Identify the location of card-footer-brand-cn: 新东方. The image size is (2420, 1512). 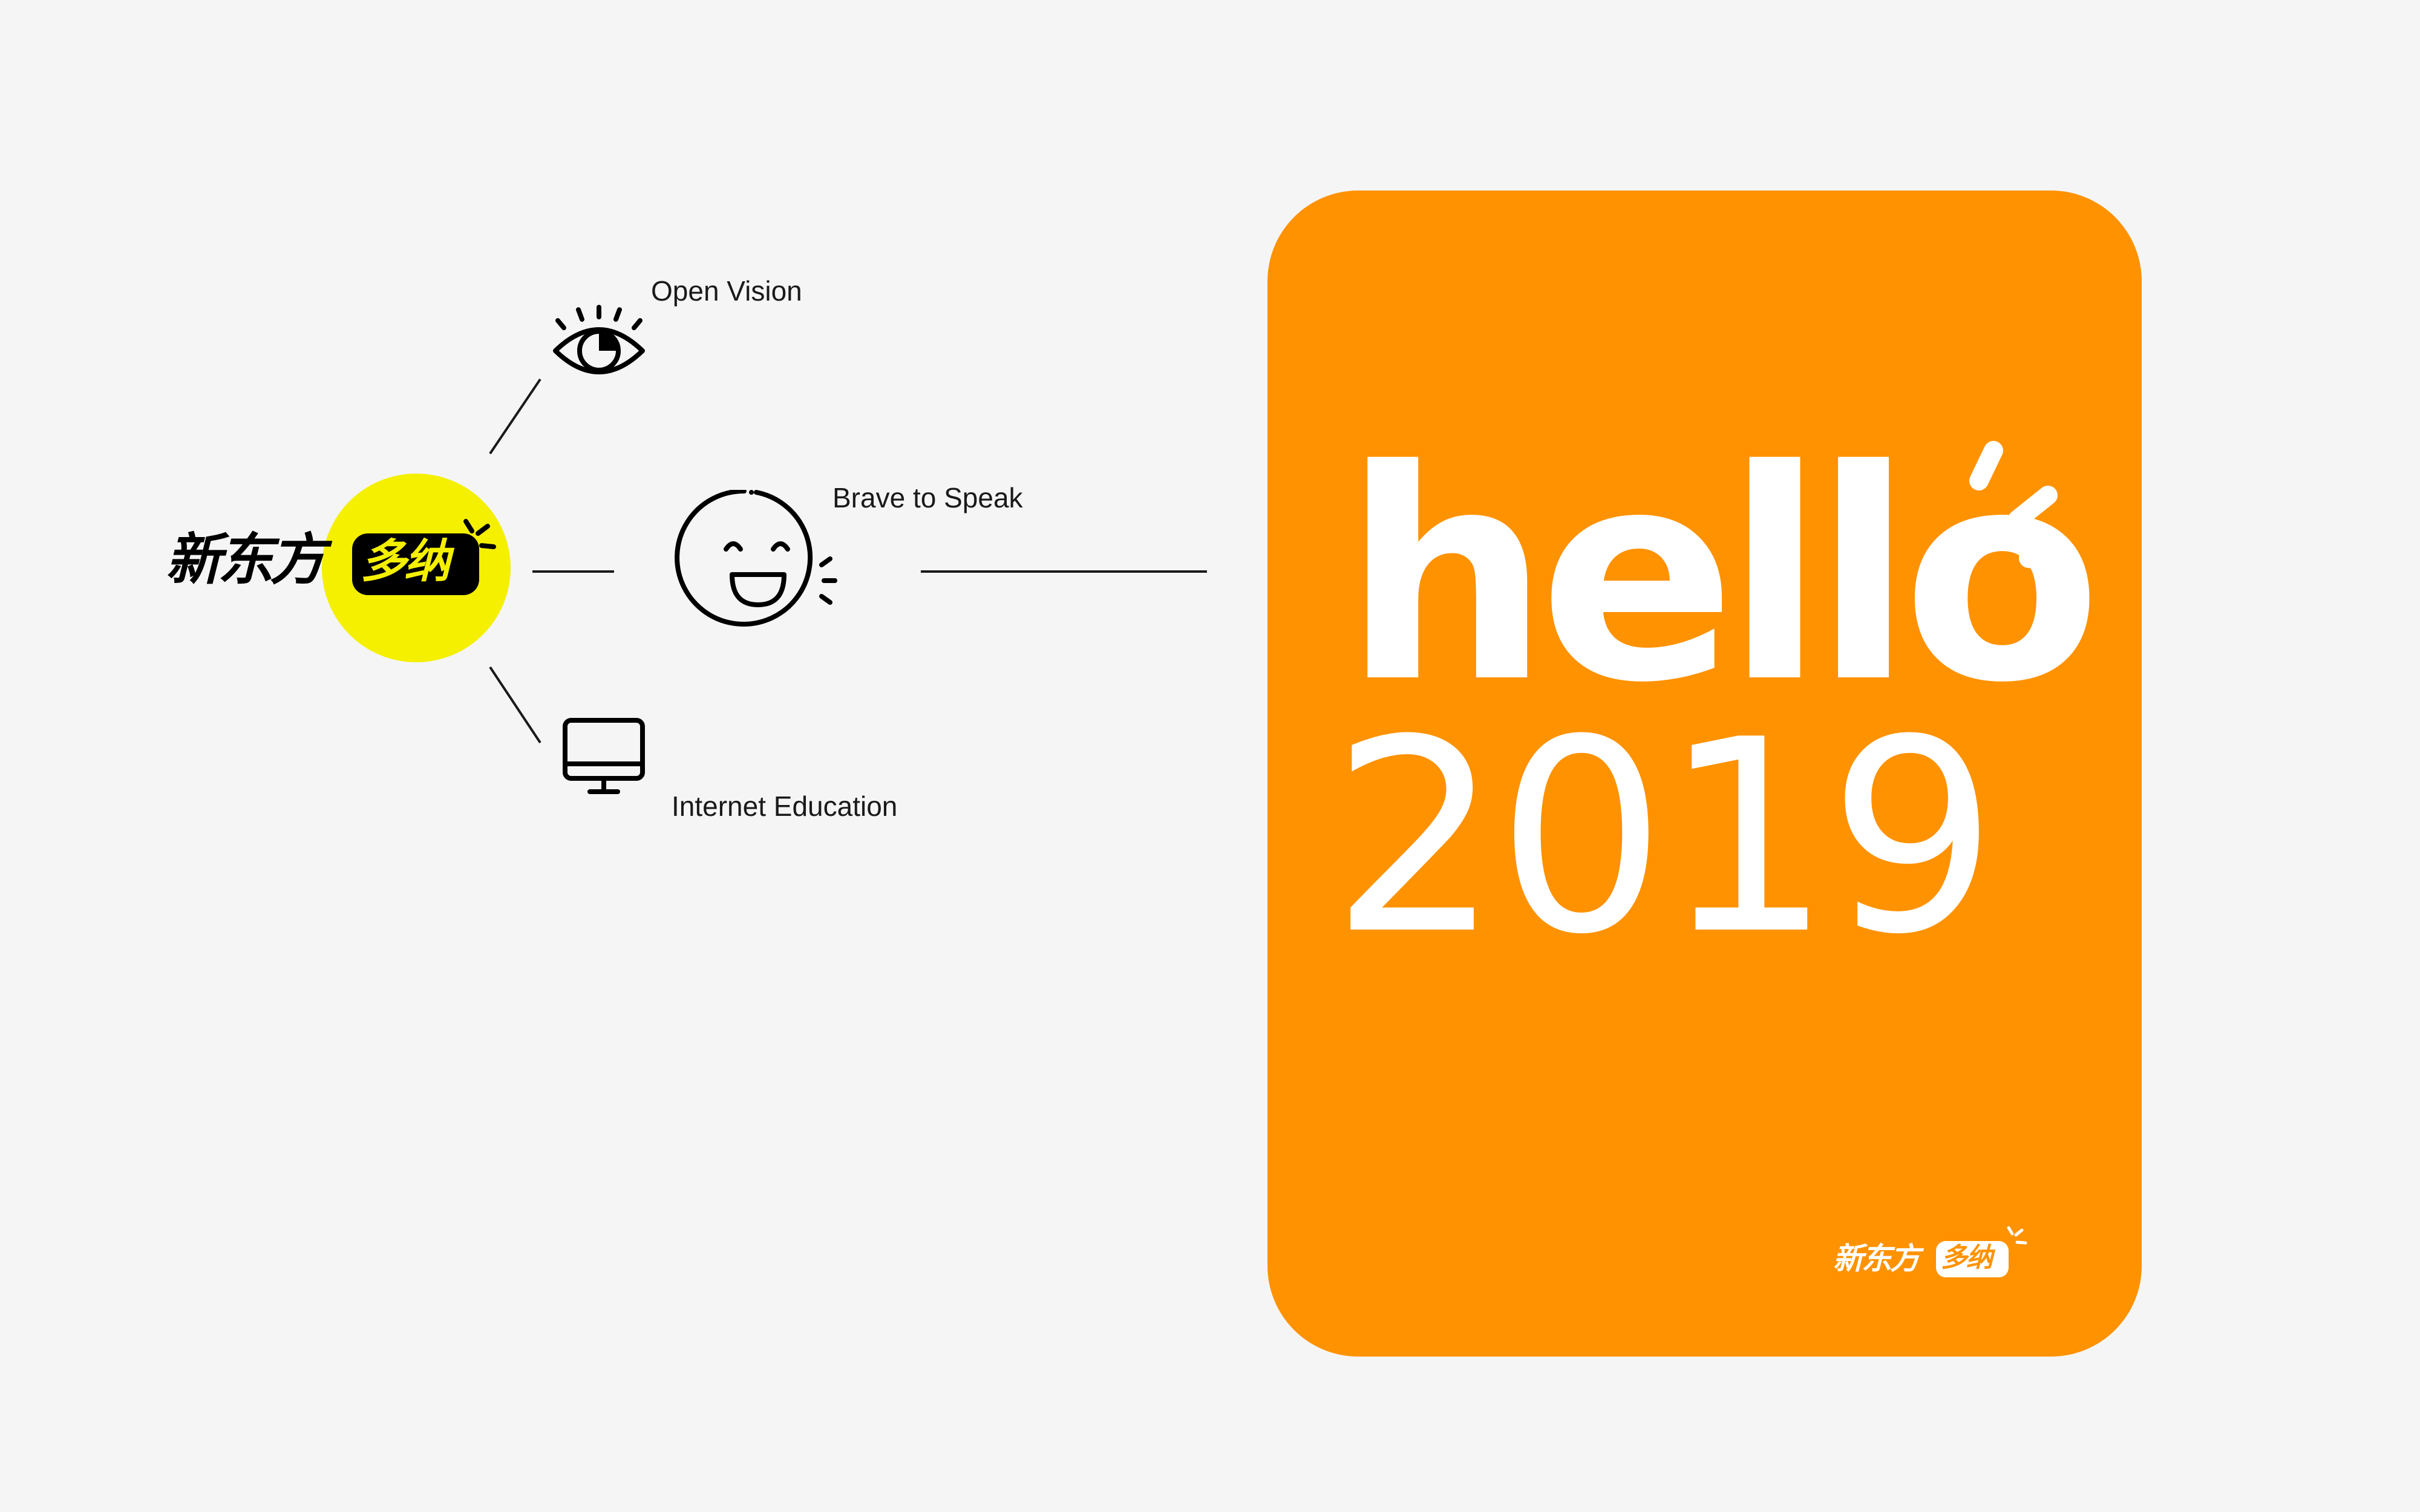
(1876, 1258).